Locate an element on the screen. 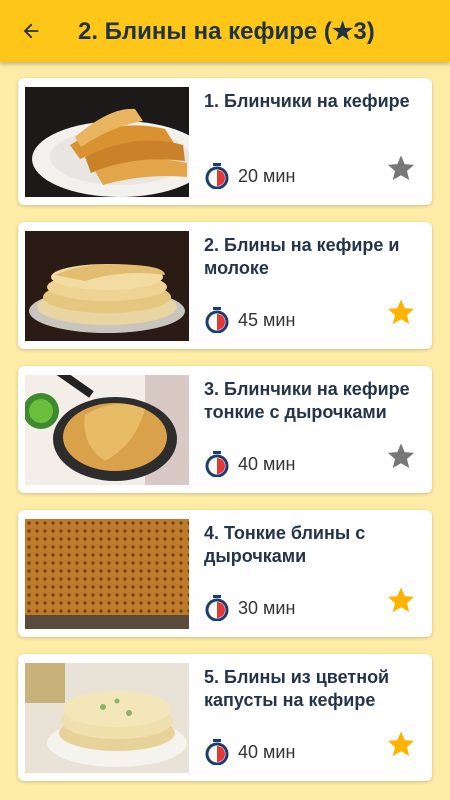 This screenshot has height=800, width=450. cook-time: 20 мин is located at coordinates (249, 176).